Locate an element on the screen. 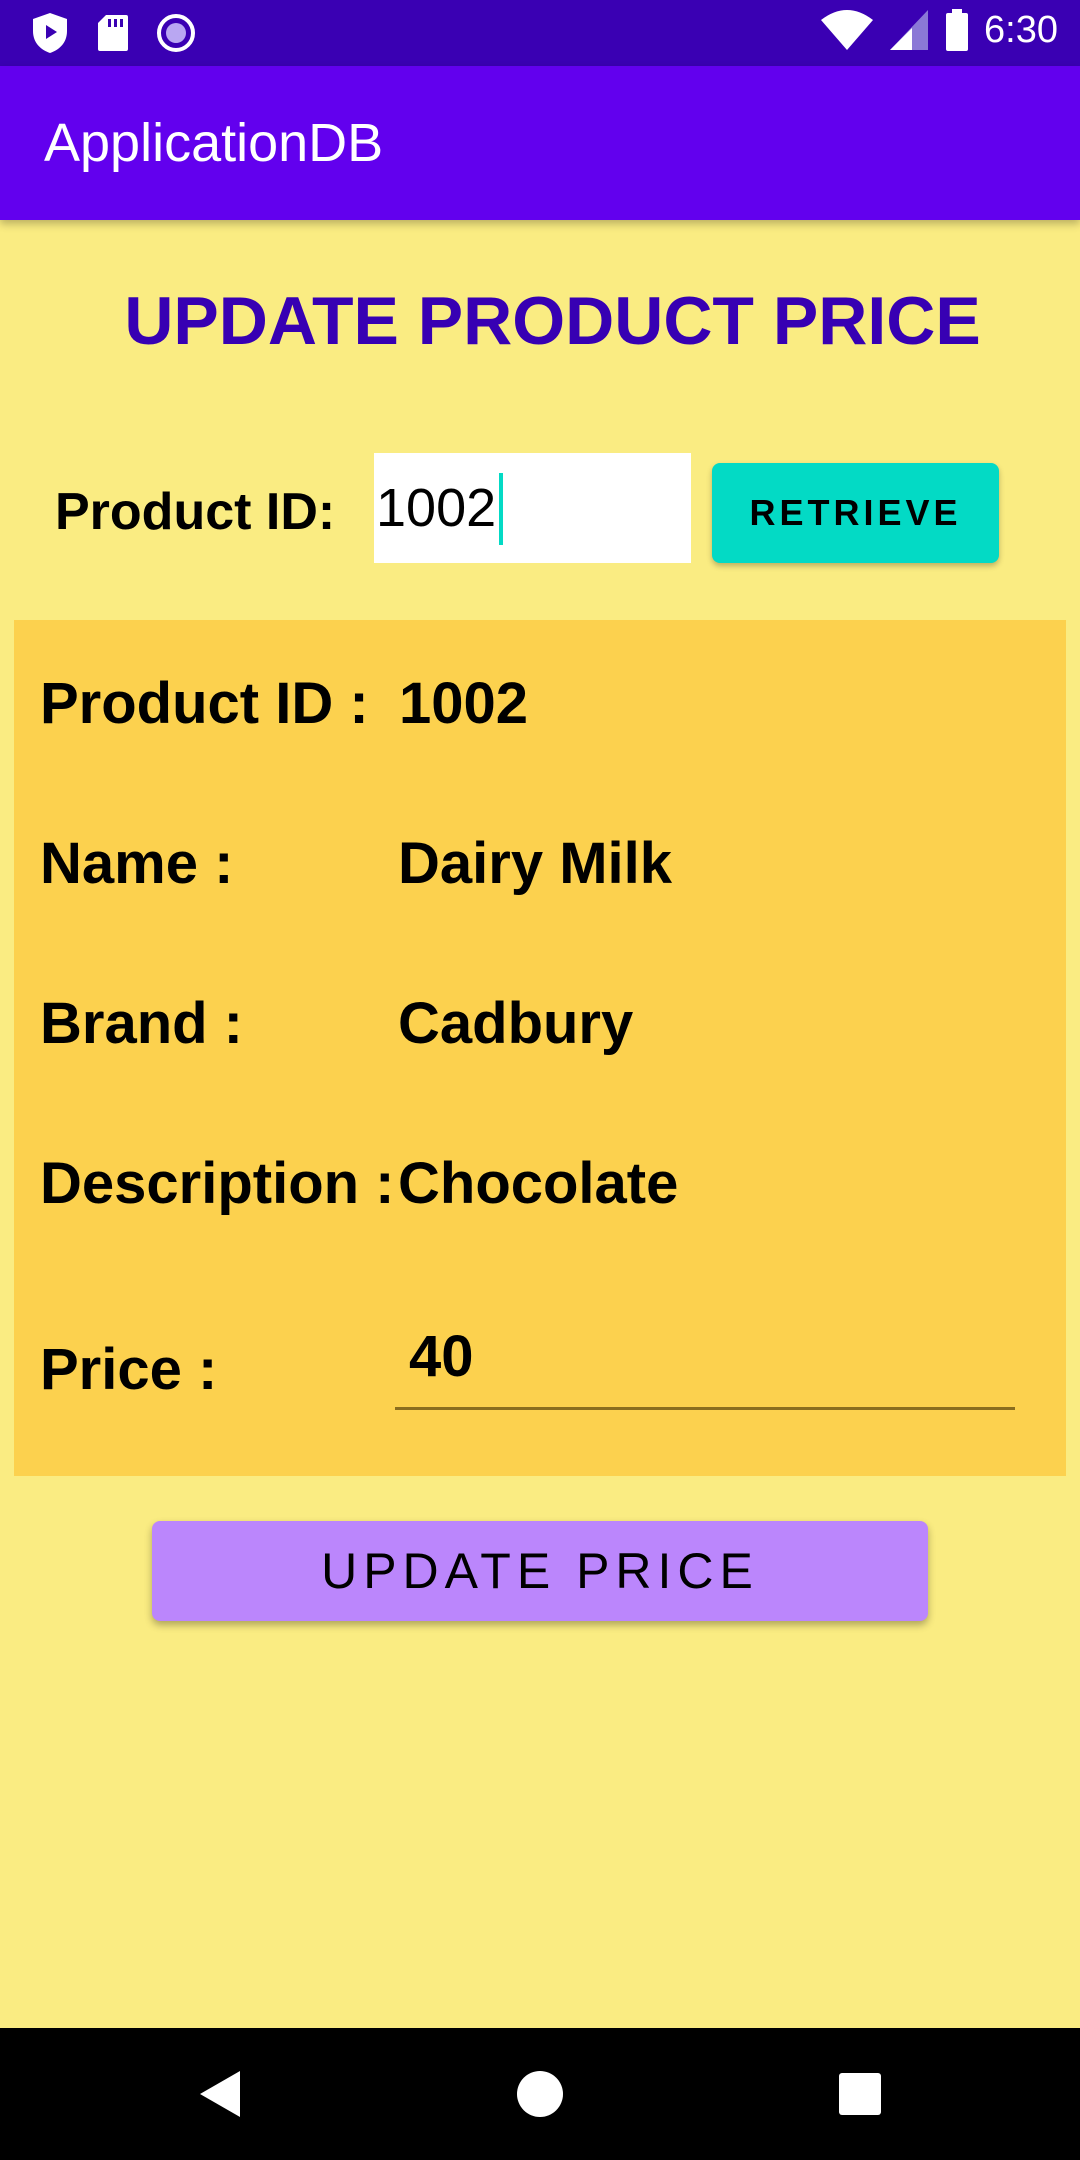 The width and height of the screenshot is (1080, 2160). navigation-bar is located at coordinates (540, 2094).